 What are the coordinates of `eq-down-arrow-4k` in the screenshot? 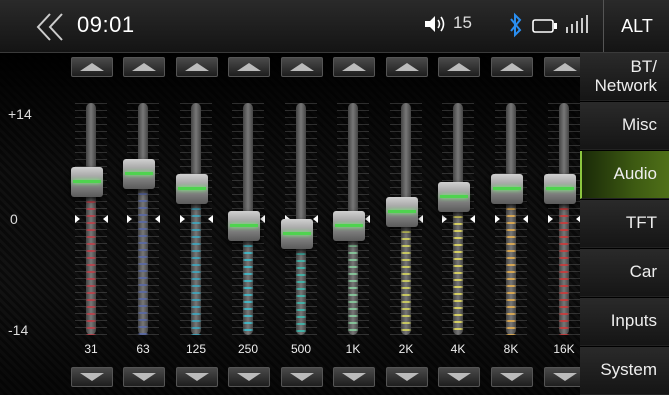 It's located at (459, 377).